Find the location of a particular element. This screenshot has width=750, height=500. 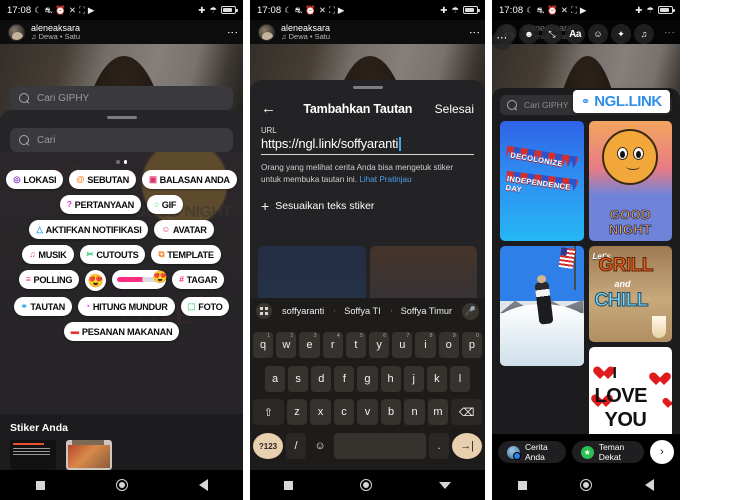

sticker-lokasi: ◎ LOKASI is located at coordinates (35, 179).